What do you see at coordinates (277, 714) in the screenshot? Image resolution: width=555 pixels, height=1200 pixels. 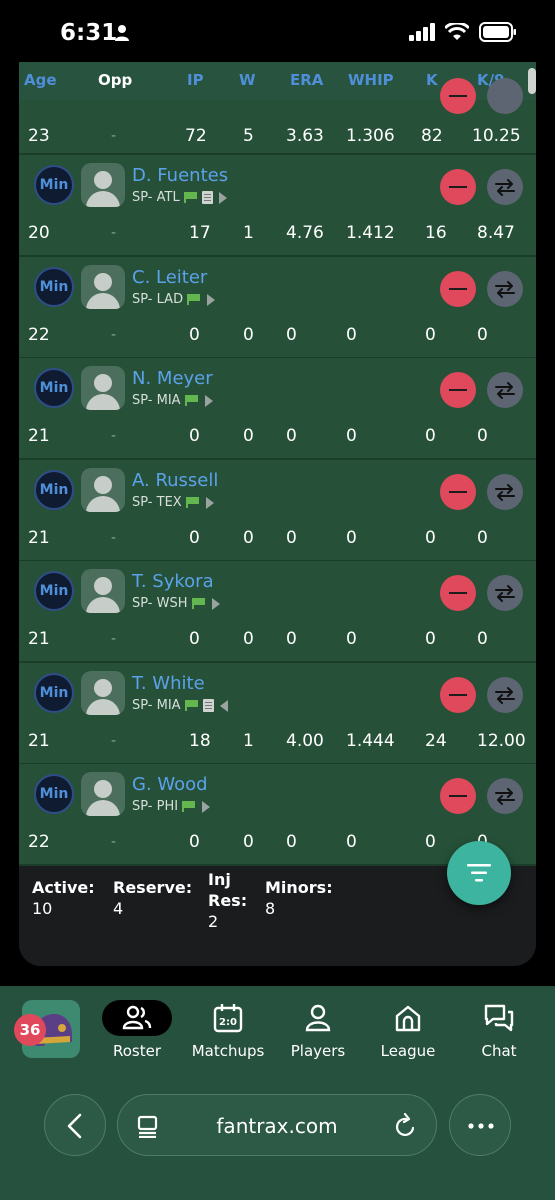 I see `table-row: Min T. White SP- MIA 21 - 18 1 4.00 1.444 24 12.00` at bounding box center [277, 714].